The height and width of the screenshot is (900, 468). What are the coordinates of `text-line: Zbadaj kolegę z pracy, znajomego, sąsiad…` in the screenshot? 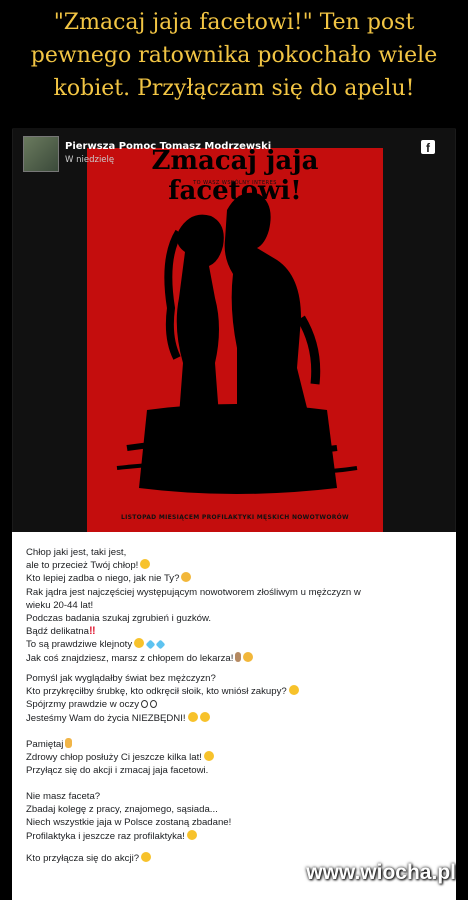 It's located at (122, 810).